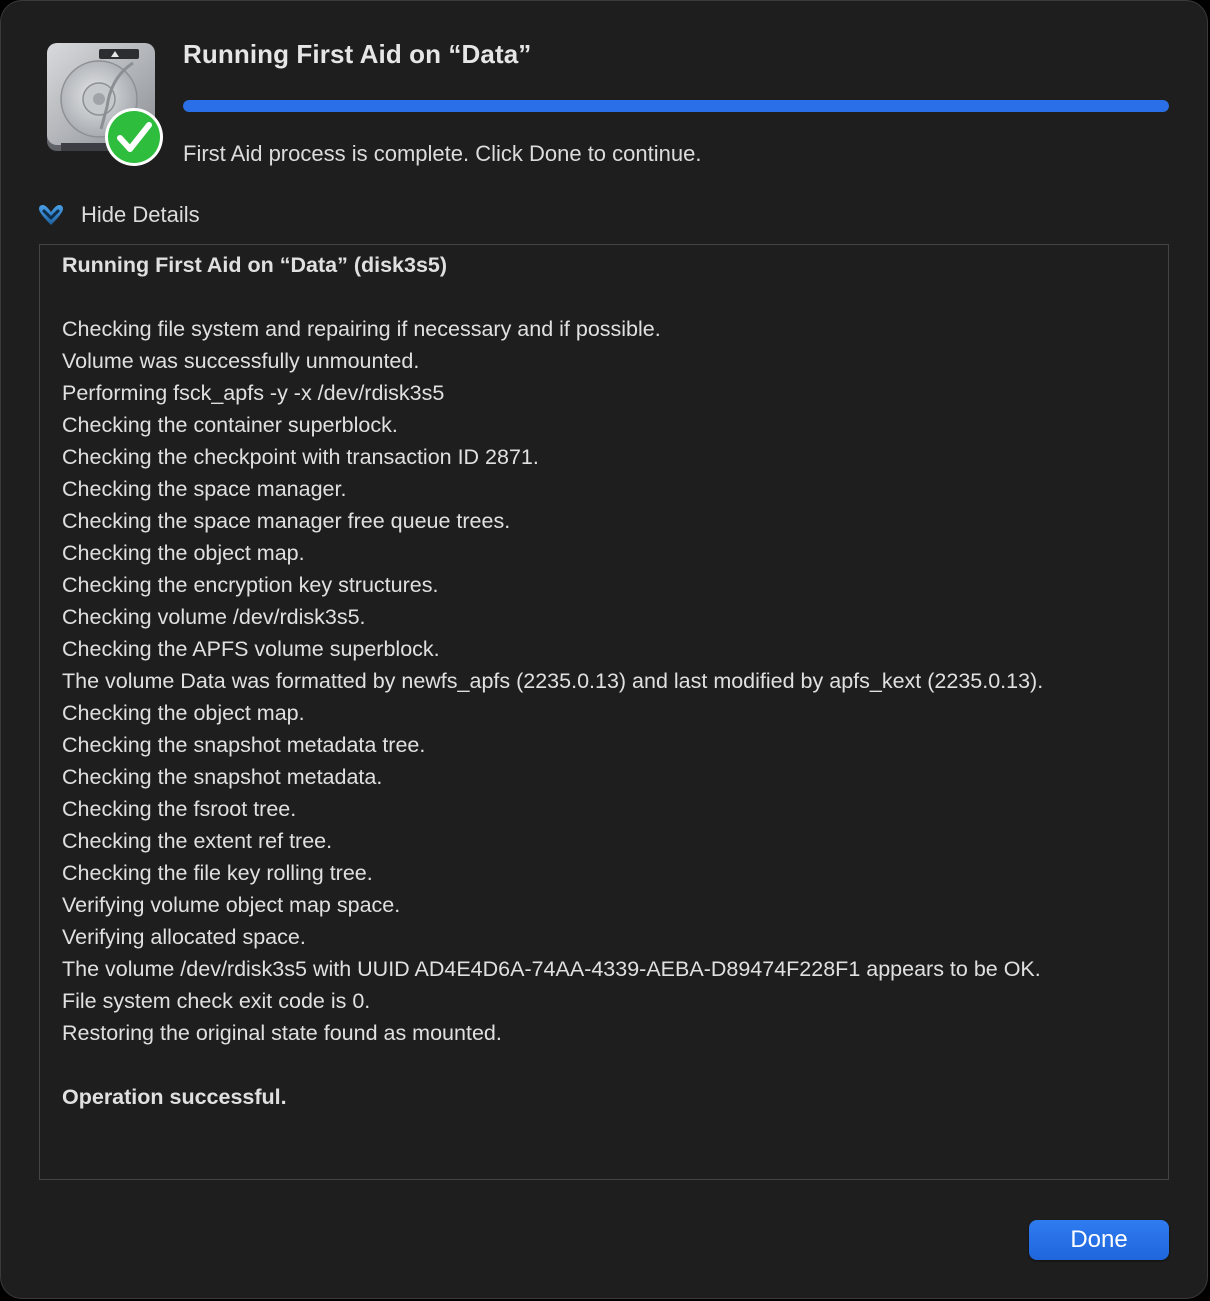 This screenshot has width=1210, height=1301. What do you see at coordinates (241, 361) in the screenshot?
I see `log-line: Volume was successfully unmounted.` at bounding box center [241, 361].